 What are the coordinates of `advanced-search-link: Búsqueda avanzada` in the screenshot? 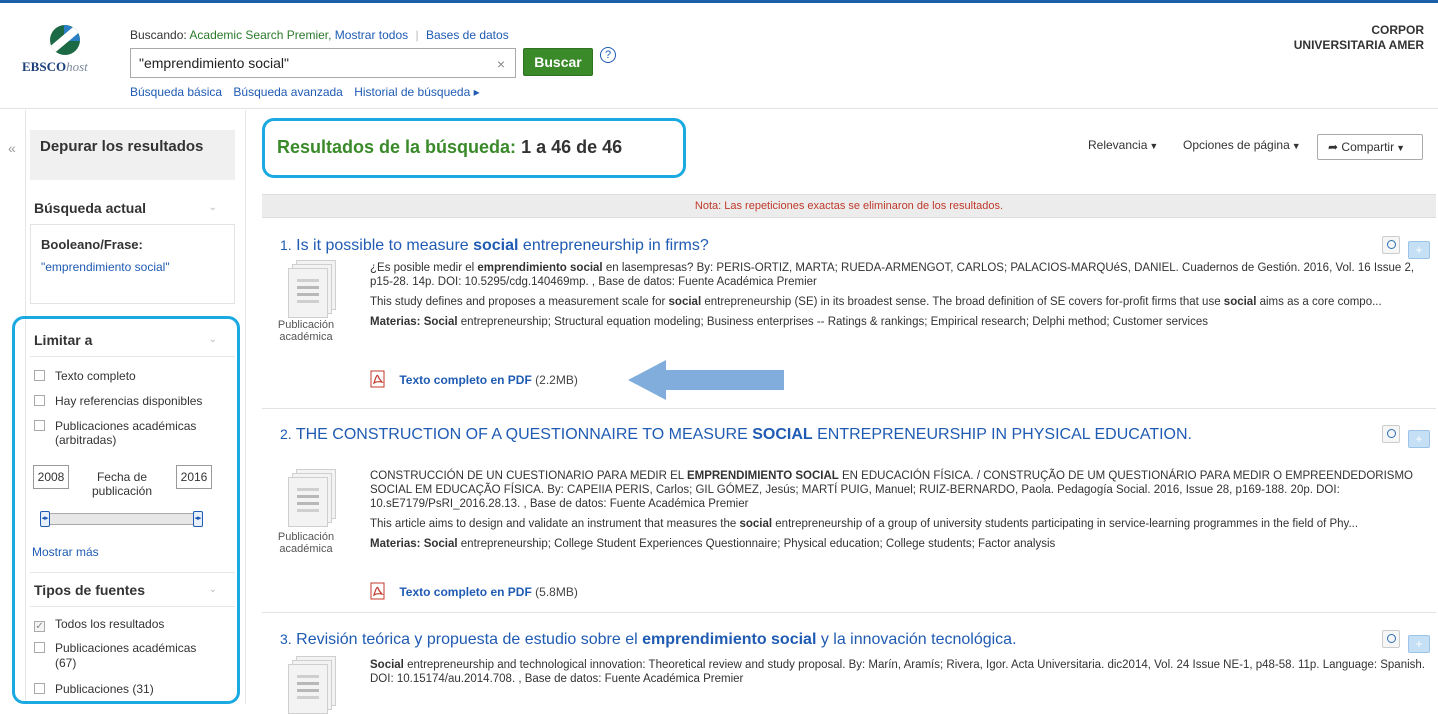 It's located at (287, 92).